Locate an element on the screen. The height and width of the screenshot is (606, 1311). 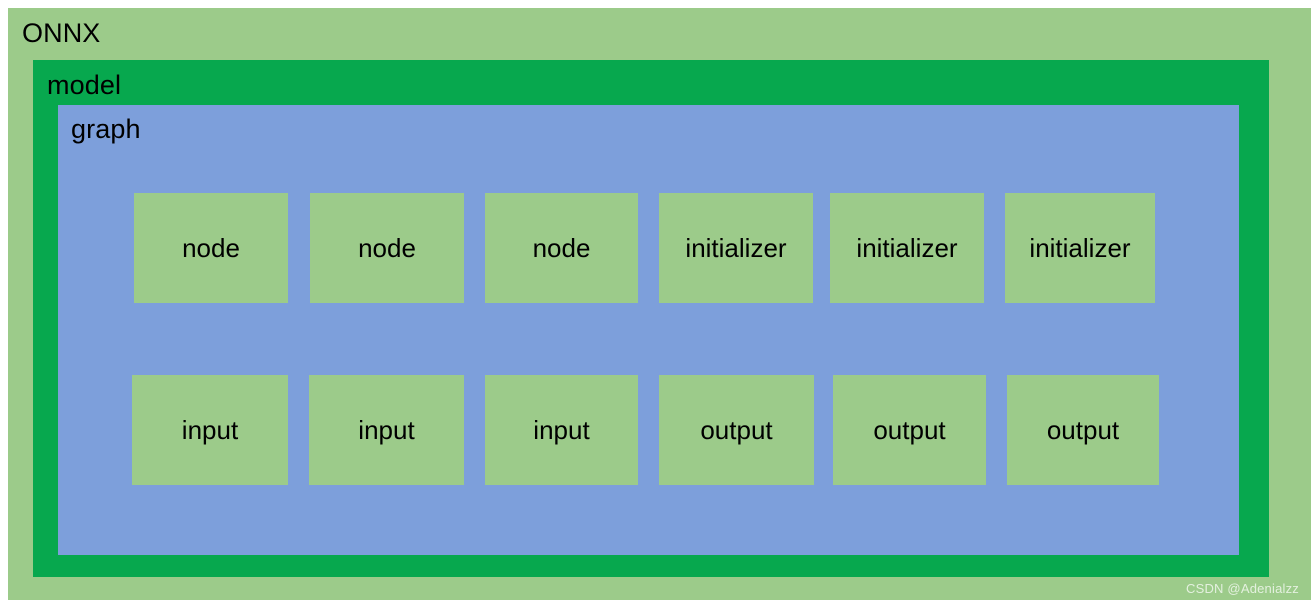
onnx-container-label: ONNX is located at coordinates (61, 33).